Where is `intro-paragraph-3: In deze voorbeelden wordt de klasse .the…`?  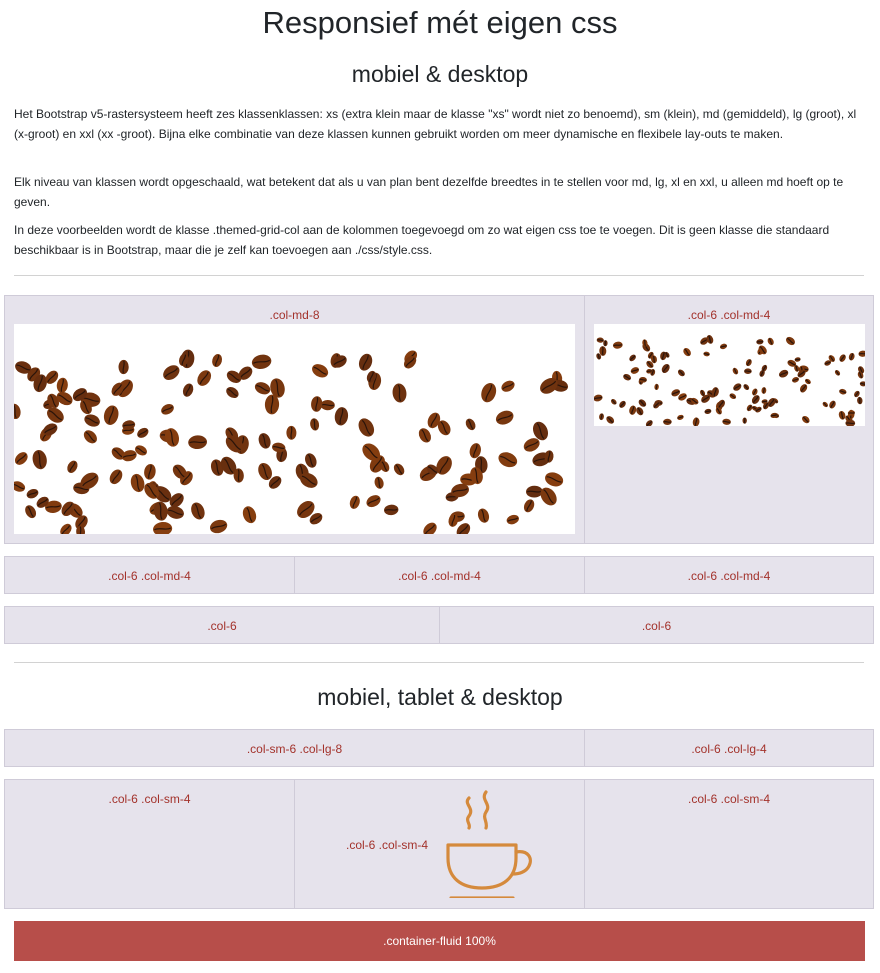 intro-paragraph-3: In deze voorbeelden wordt de klasse .the… is located at coordinates (422, 240).